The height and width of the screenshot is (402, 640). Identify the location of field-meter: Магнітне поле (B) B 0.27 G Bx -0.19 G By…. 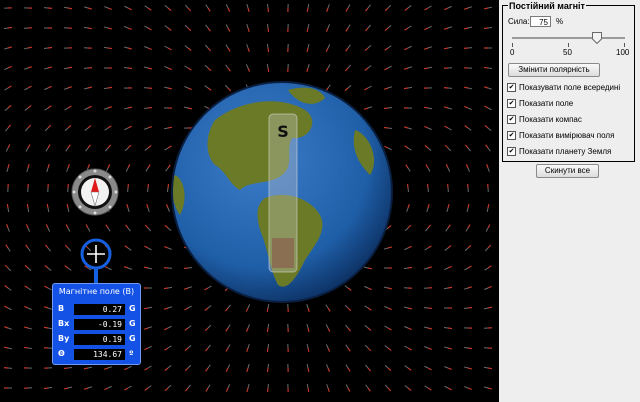
(96, 324).